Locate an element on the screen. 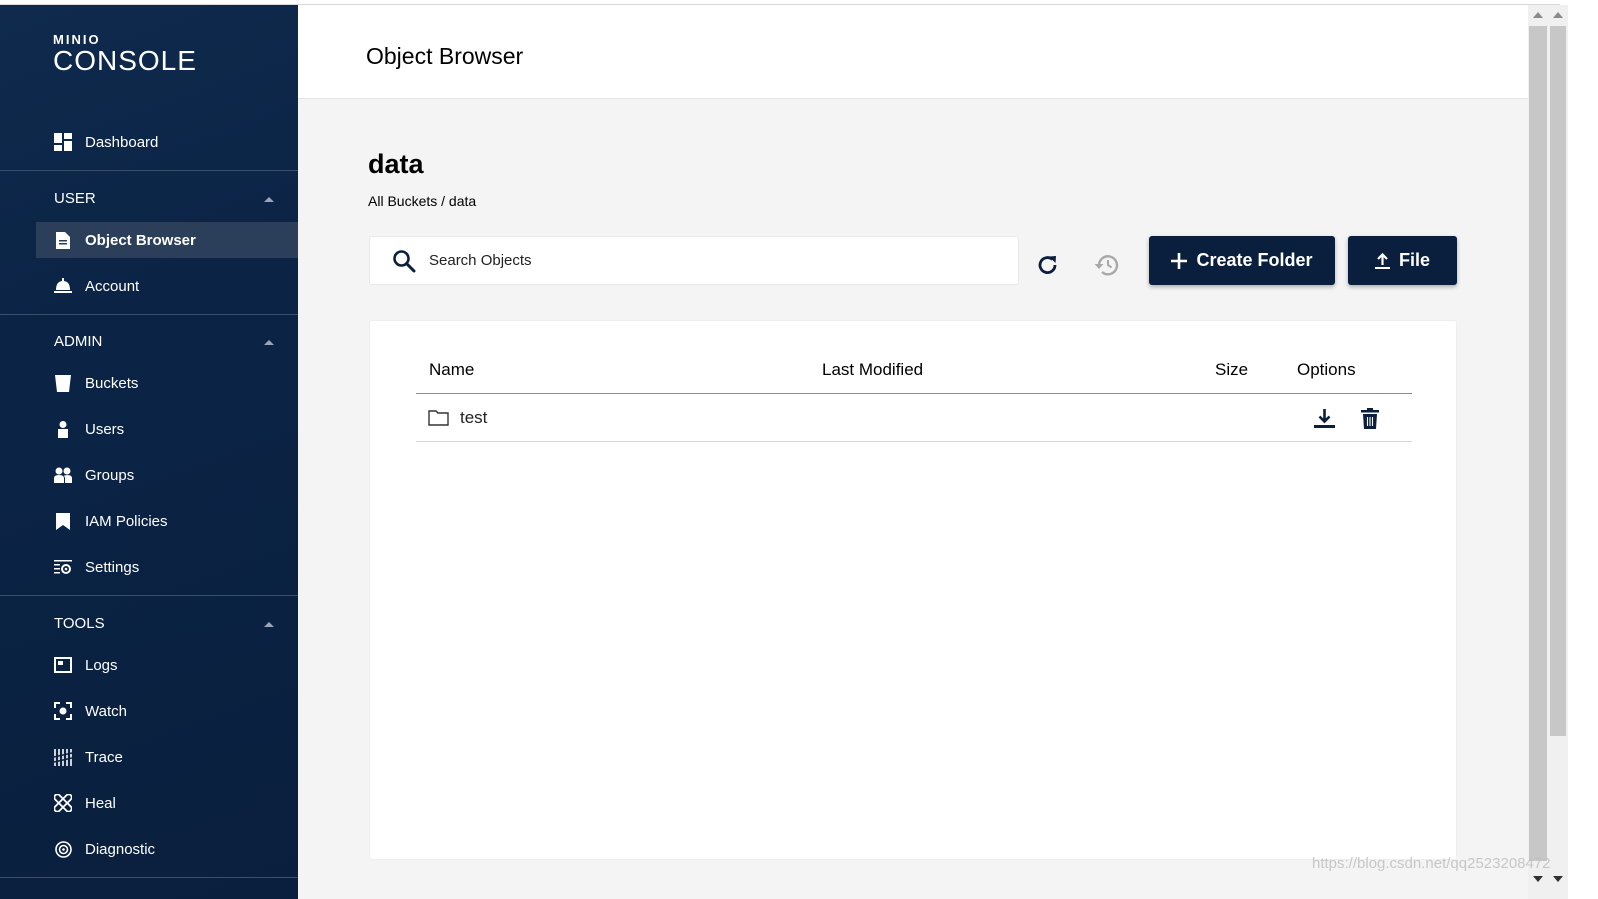 The width and height of the screenshot is (1598, 899). column-header-name: Name is located at coordinates (451, 370).